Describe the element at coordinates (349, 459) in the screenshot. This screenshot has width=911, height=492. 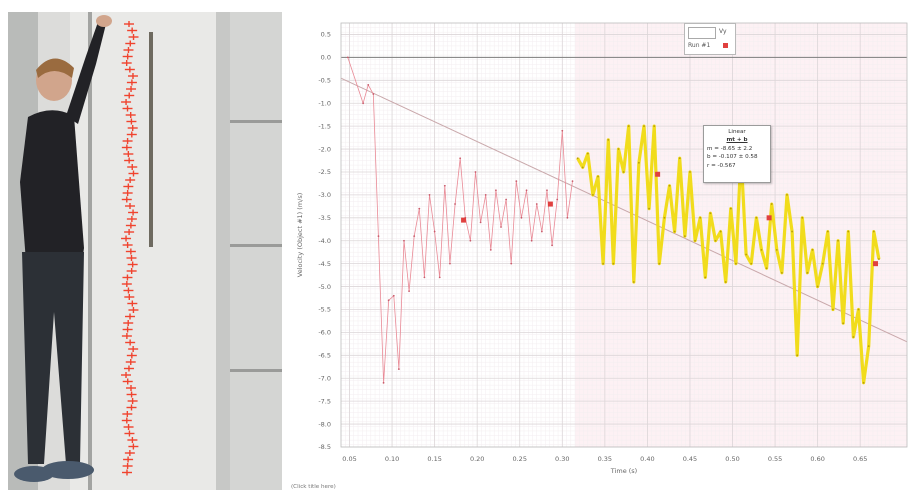
I see `x-tick-label: 0.05` at that location.